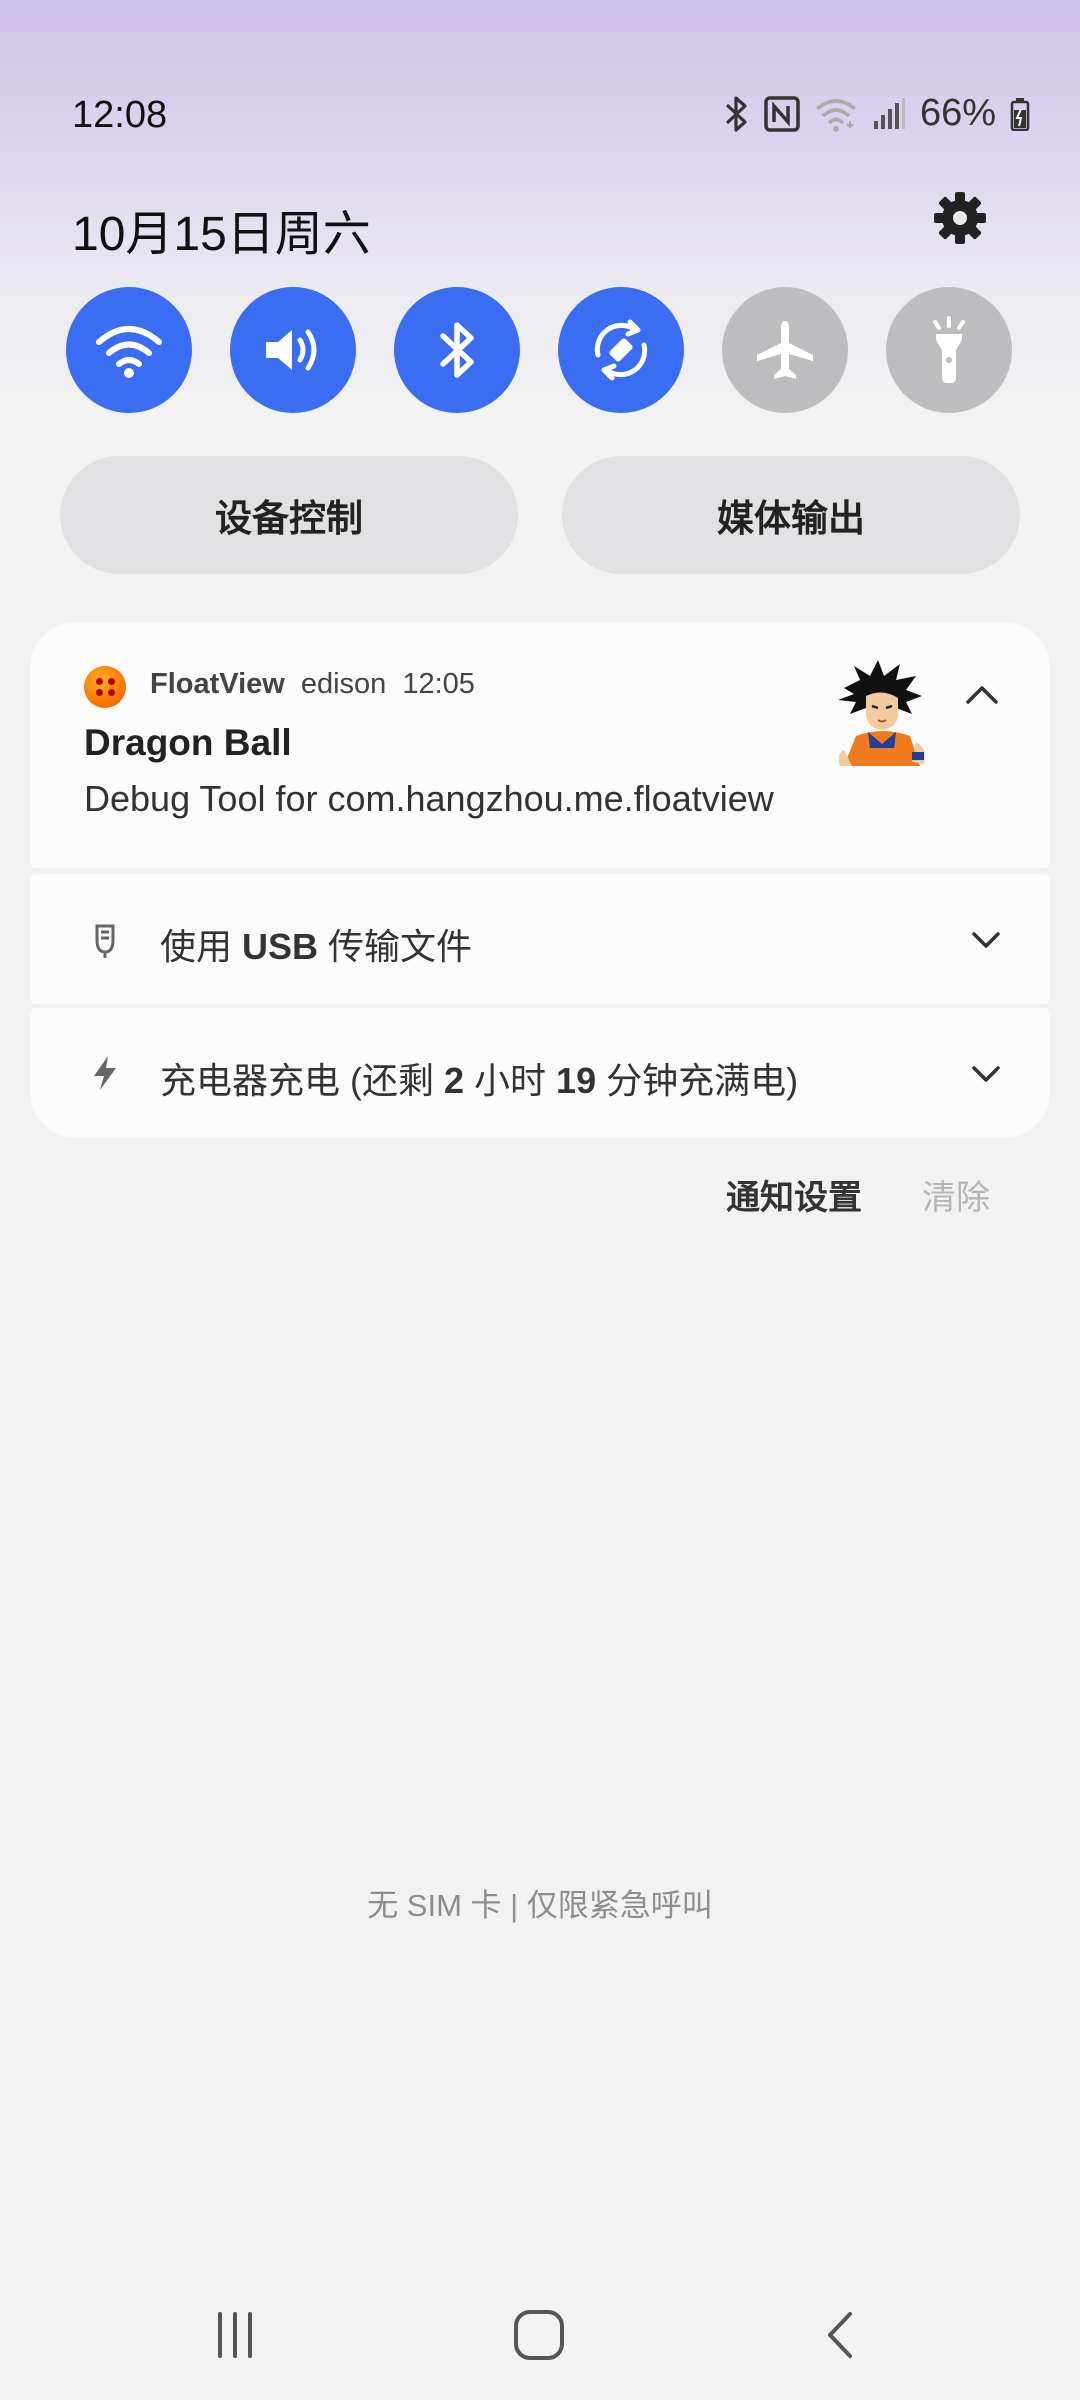  Describe the element at coordinates (438, 684) in the screenshot. I see `notification-time: 12:05` at that location.